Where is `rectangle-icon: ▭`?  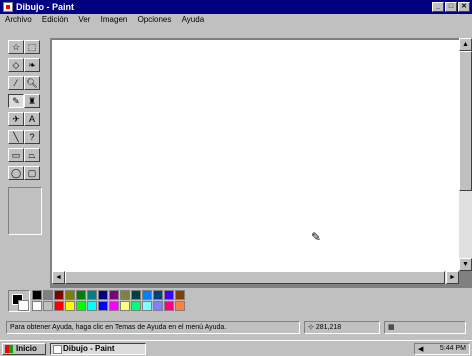 rectangle-icon: ▭ is located at coordinates (16, 155).